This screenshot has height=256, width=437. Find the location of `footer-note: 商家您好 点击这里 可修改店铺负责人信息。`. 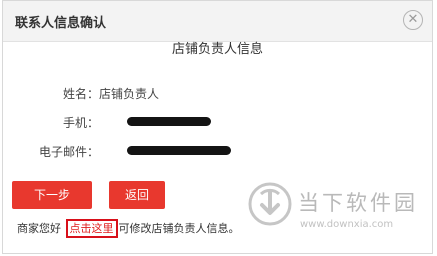

footer-note: 商家您好 点击这里 可修改店铺负责人信息。 is located at coordinates (128, 228).